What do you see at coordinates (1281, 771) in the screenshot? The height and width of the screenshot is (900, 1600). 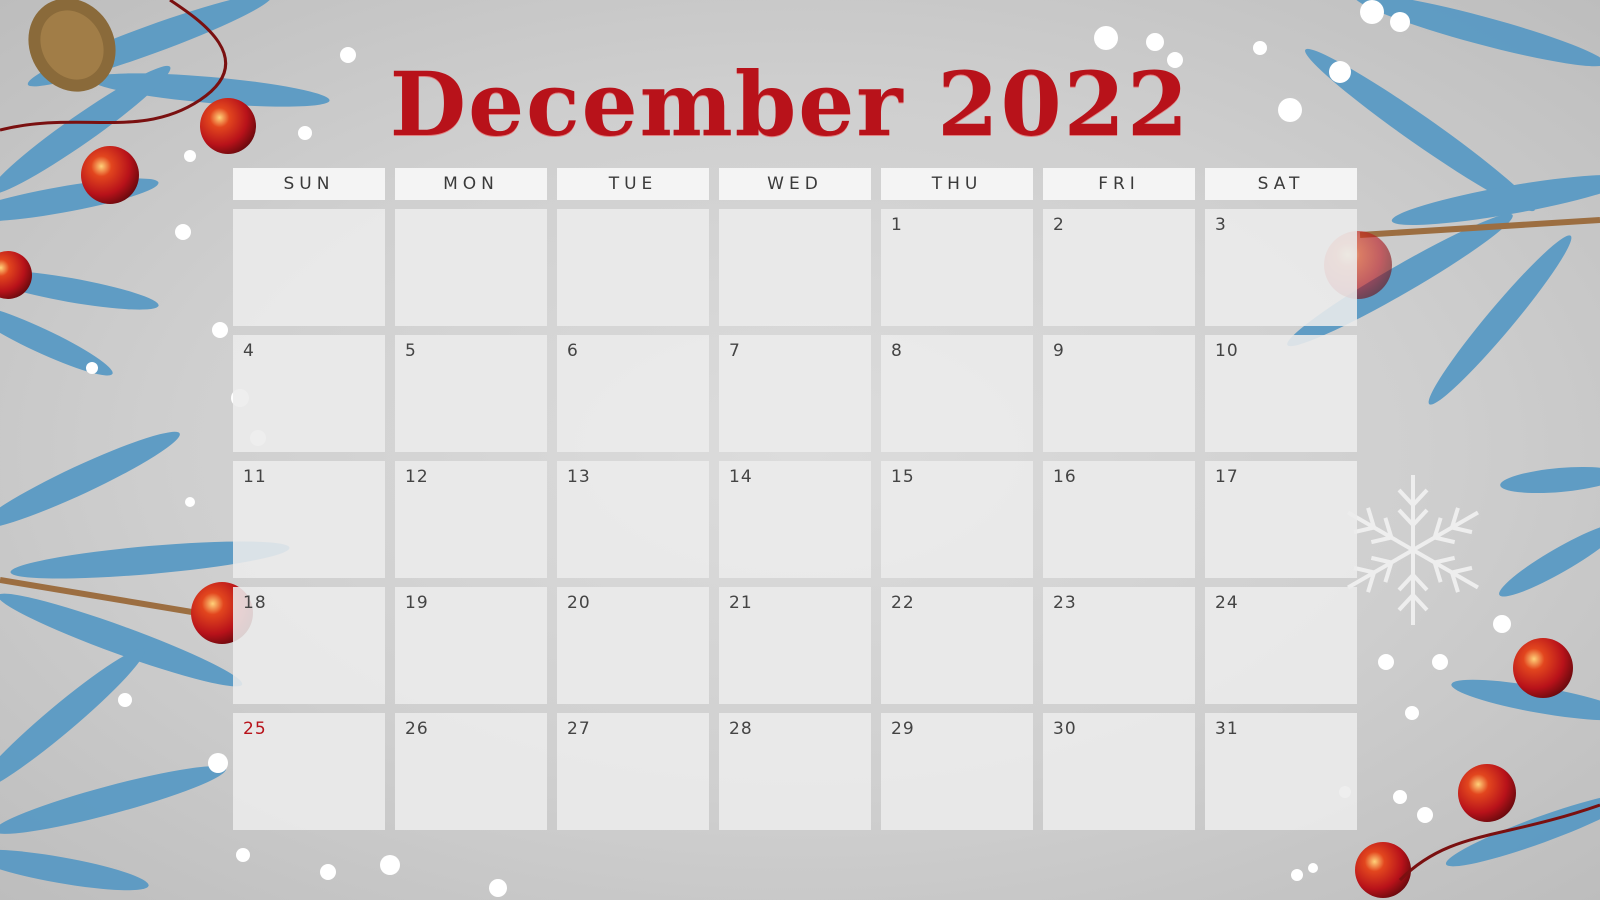 I see `day-cell-31: 31` at bounding box center [1281, 771].